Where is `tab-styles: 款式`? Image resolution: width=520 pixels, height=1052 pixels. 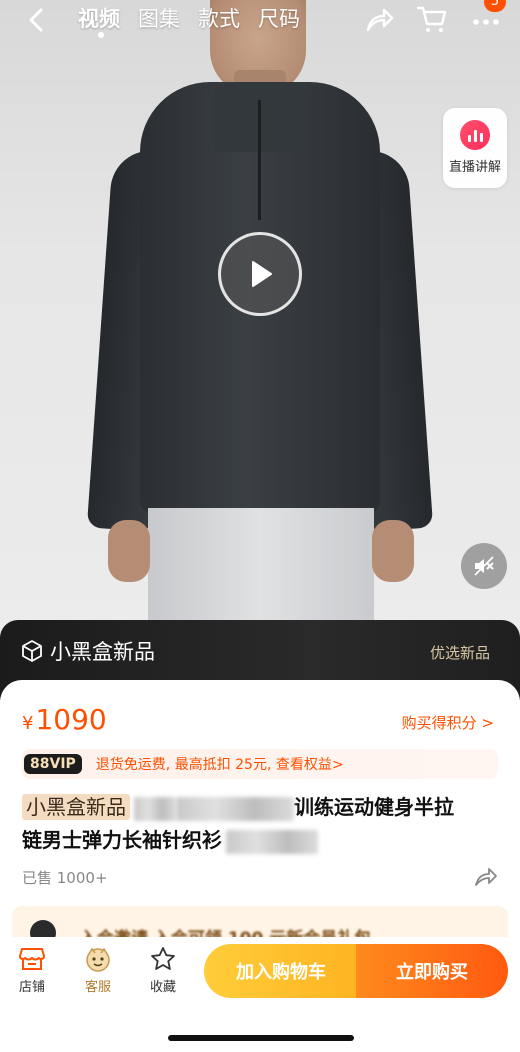
tab-styles: 款式 is located at coordinates (219, 18).